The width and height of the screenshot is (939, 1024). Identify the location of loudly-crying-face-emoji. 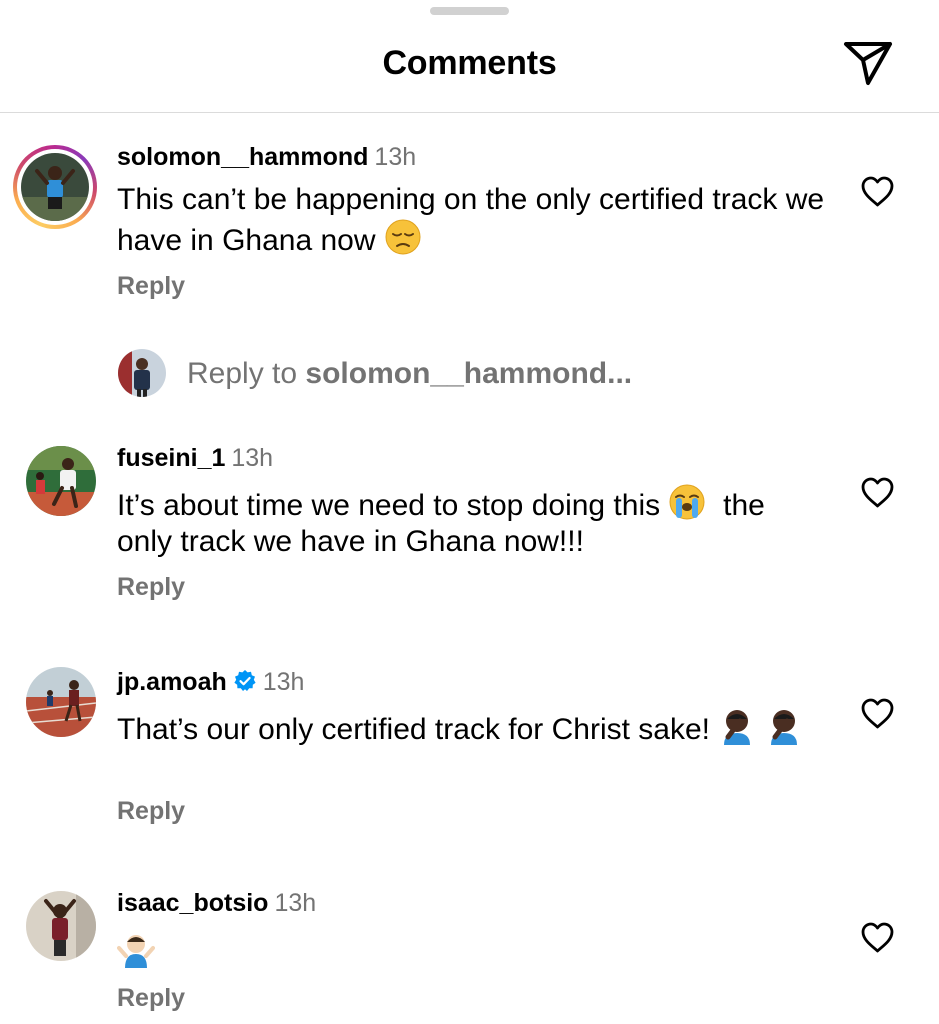
(687, 502).